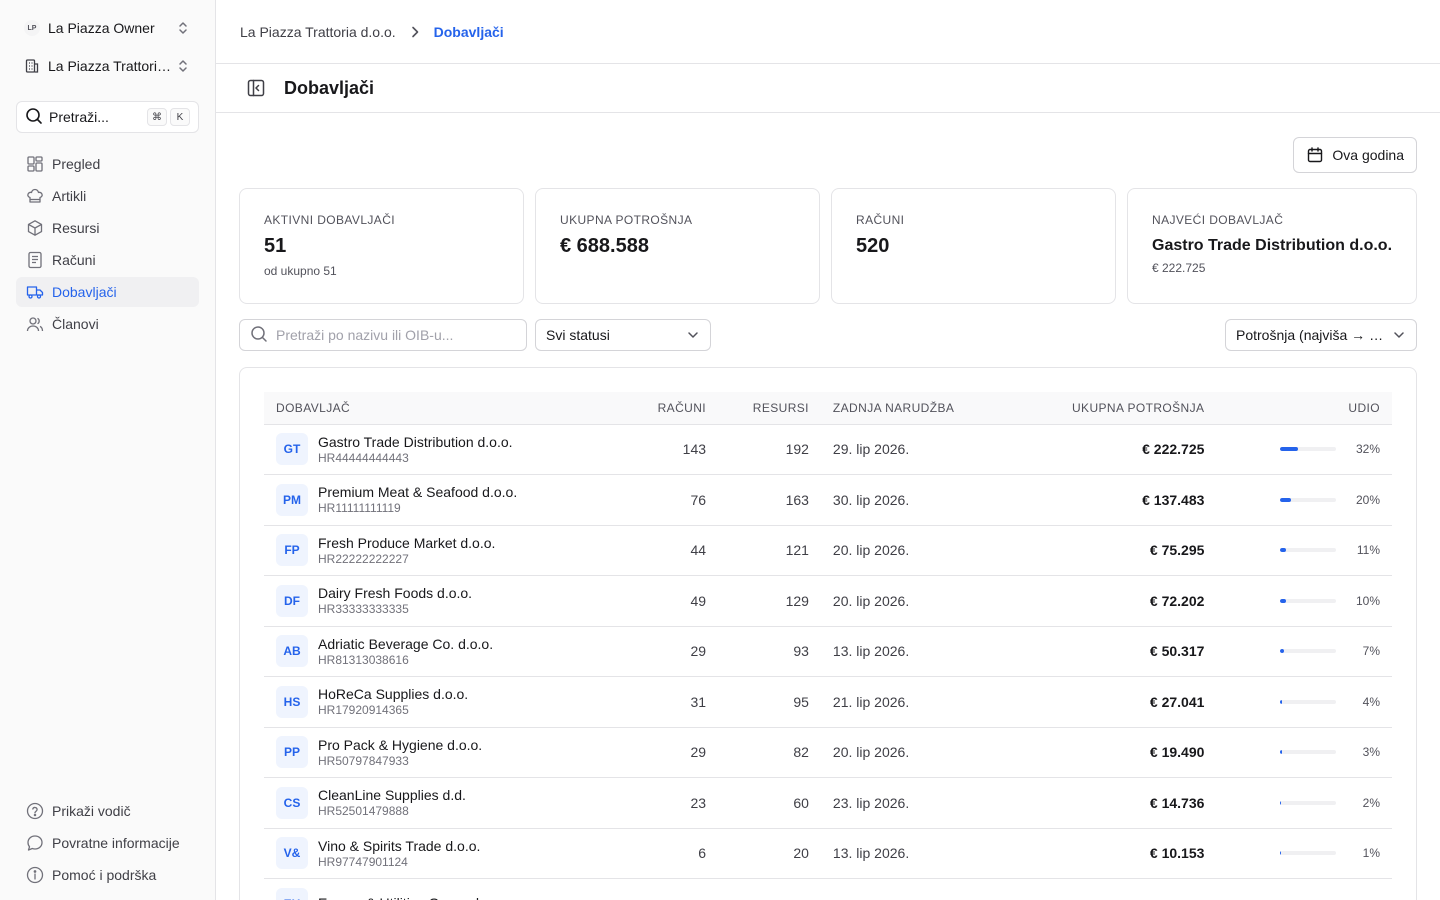 The width and height of the screenshot is (1440, 900). I want to click on resources-cell: 121, so click(769, 550).